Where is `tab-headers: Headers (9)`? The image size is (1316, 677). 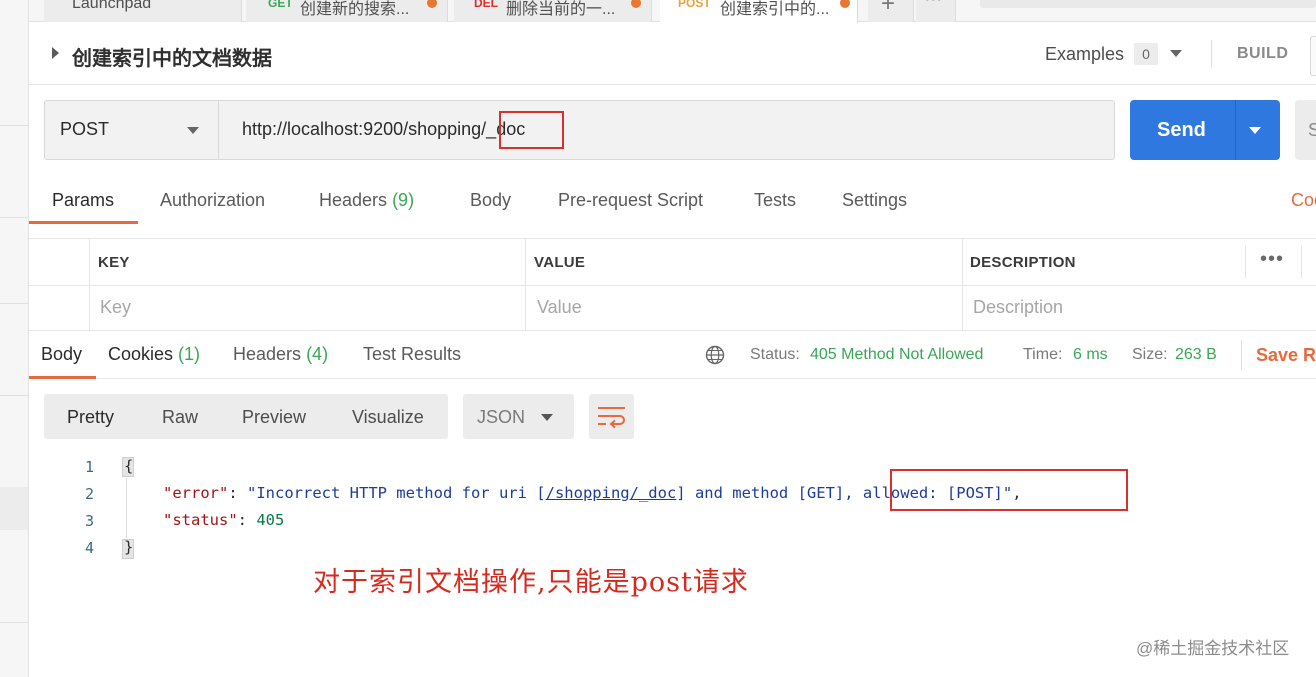 tab-headers: Headers (9) is located at coordinates (366, 200).